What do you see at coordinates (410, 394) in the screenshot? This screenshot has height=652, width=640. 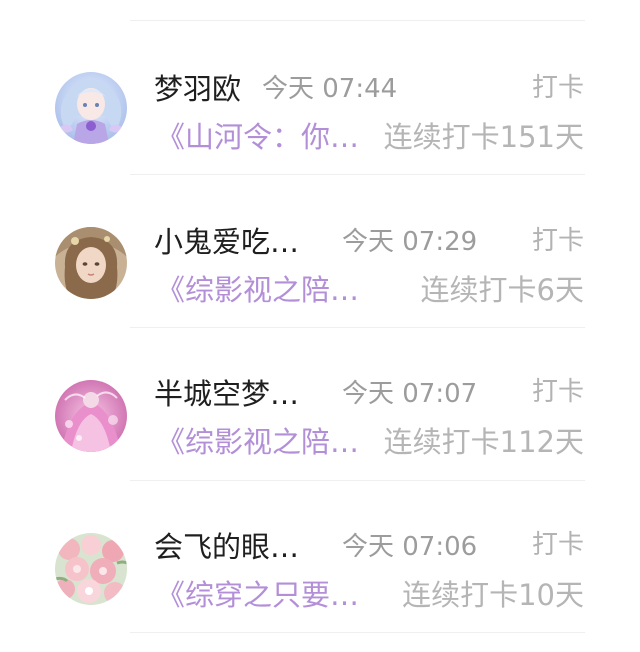 I see `timestamp: 今天 07:07` at bounding box center [410, 394].